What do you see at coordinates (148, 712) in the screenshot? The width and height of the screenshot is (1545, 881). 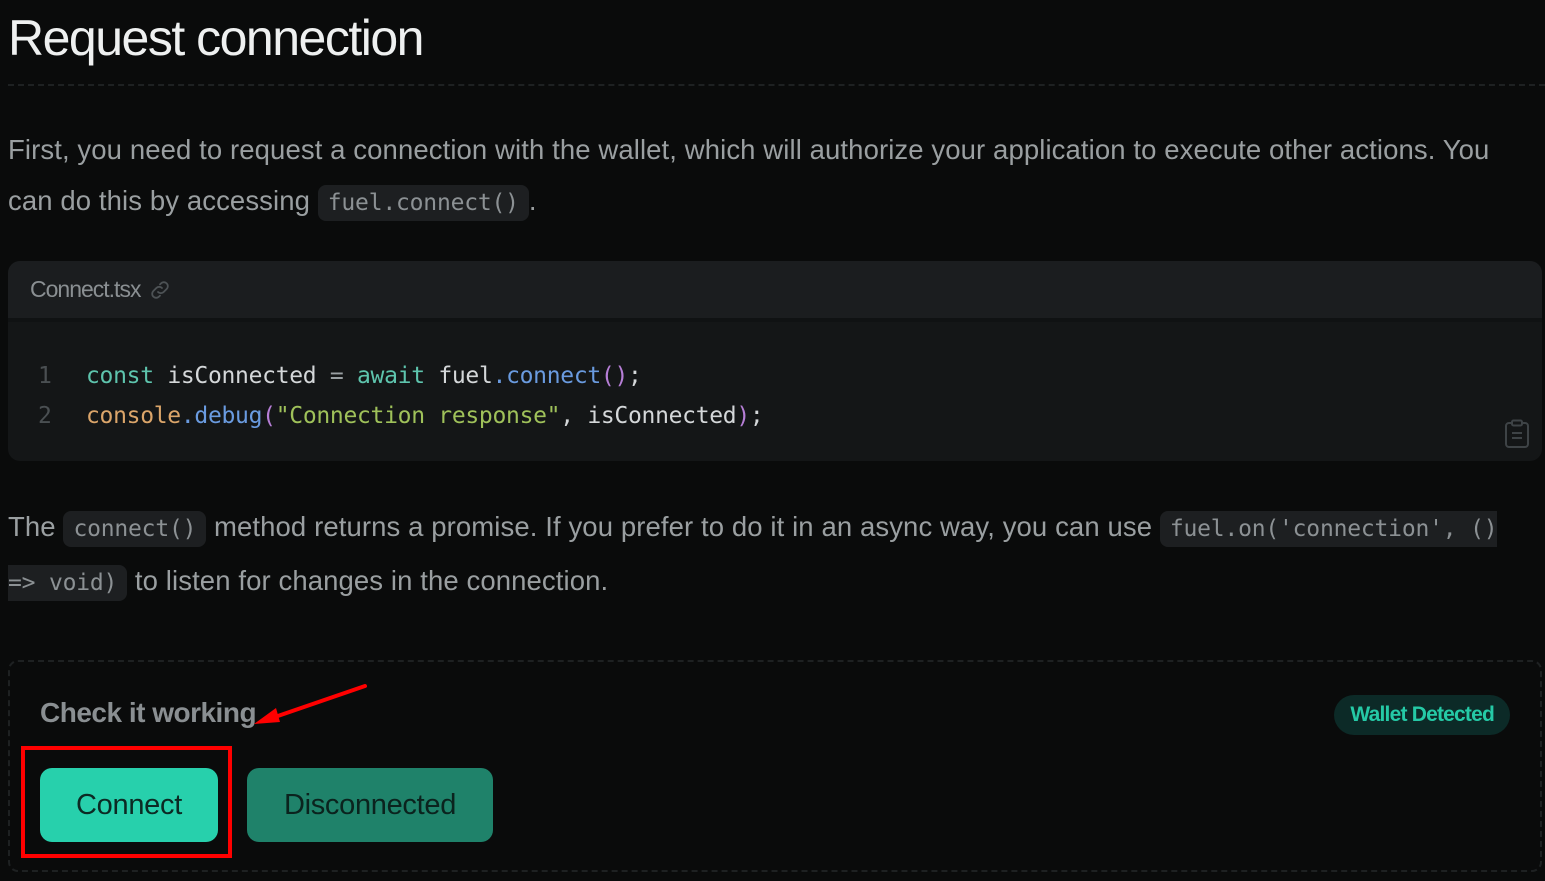 I see `demo-title: Check it working` at bounding box center [148, 712].